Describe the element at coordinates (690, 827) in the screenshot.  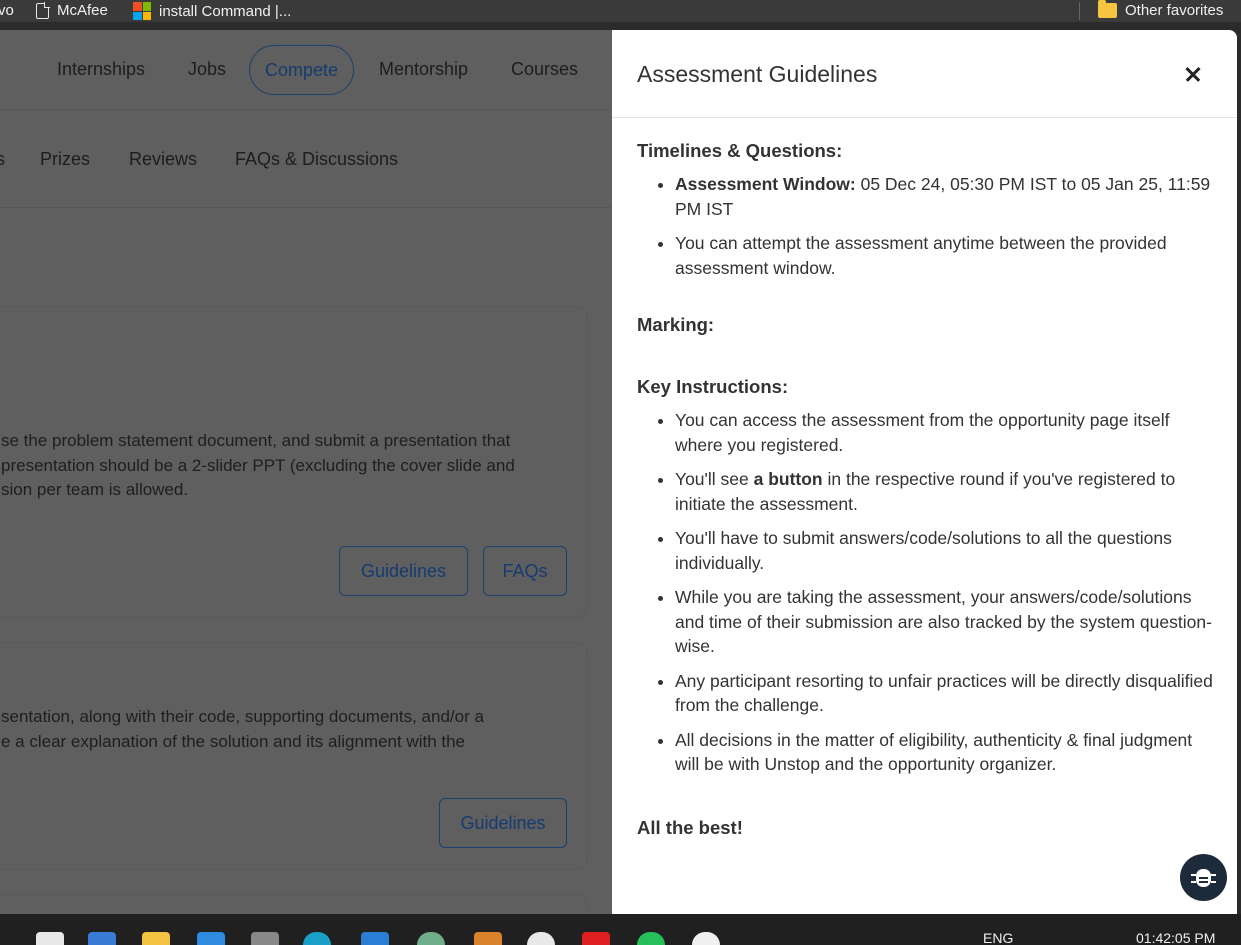
I see `closing-text: All the best!` at that location.